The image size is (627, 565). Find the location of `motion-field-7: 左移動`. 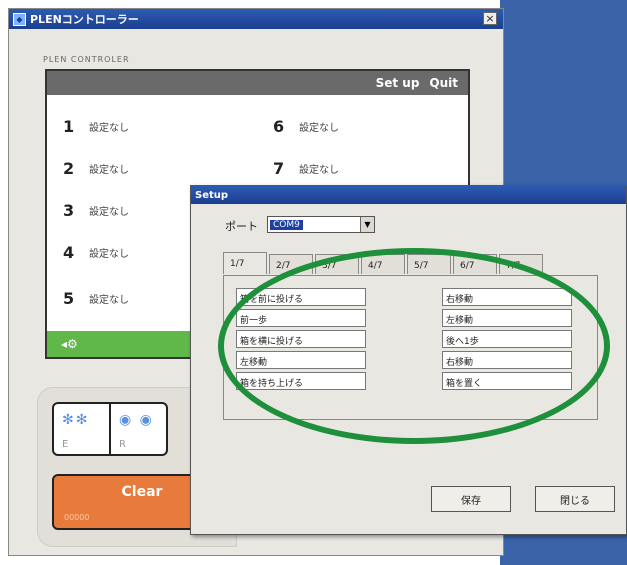

motion-field-7: 左移動 is located at coordinates (507, 318).